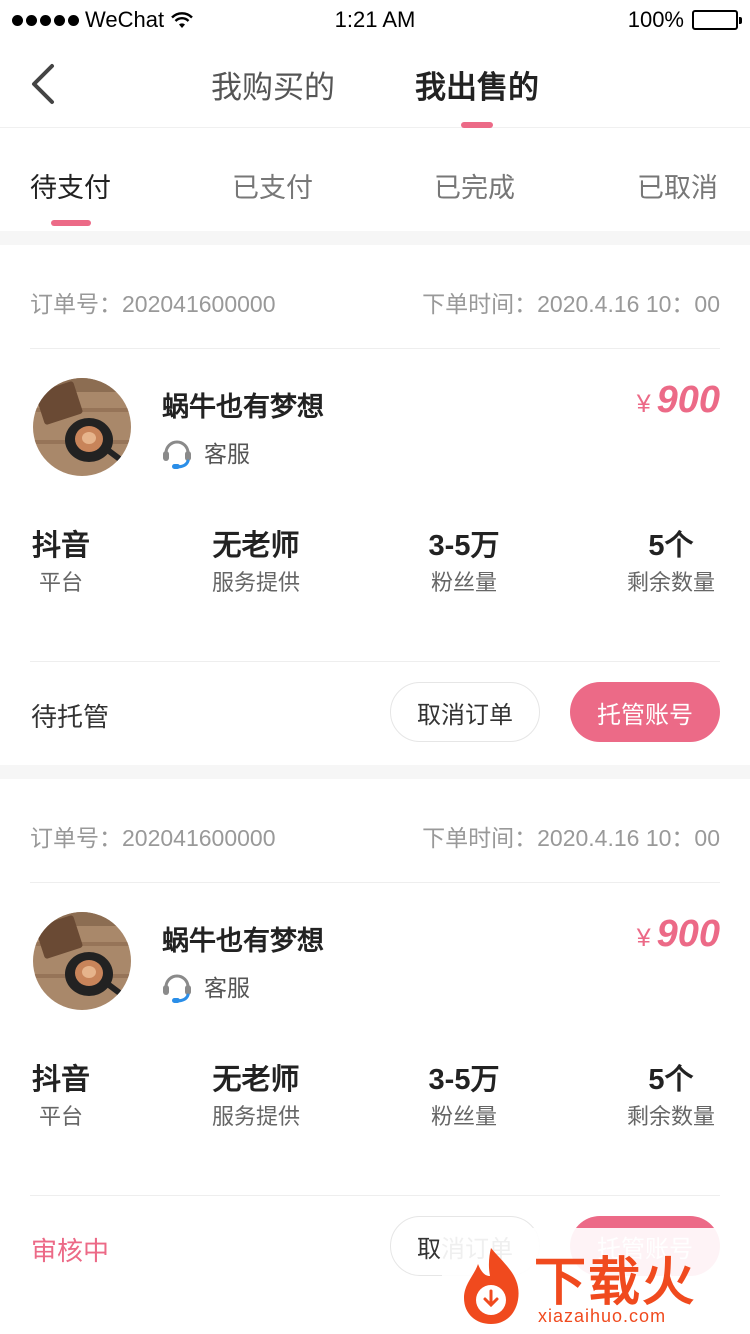 The image size is (750, 1334). I want to click on nav-header: 我购买的 我出售的, so click(375, 84).